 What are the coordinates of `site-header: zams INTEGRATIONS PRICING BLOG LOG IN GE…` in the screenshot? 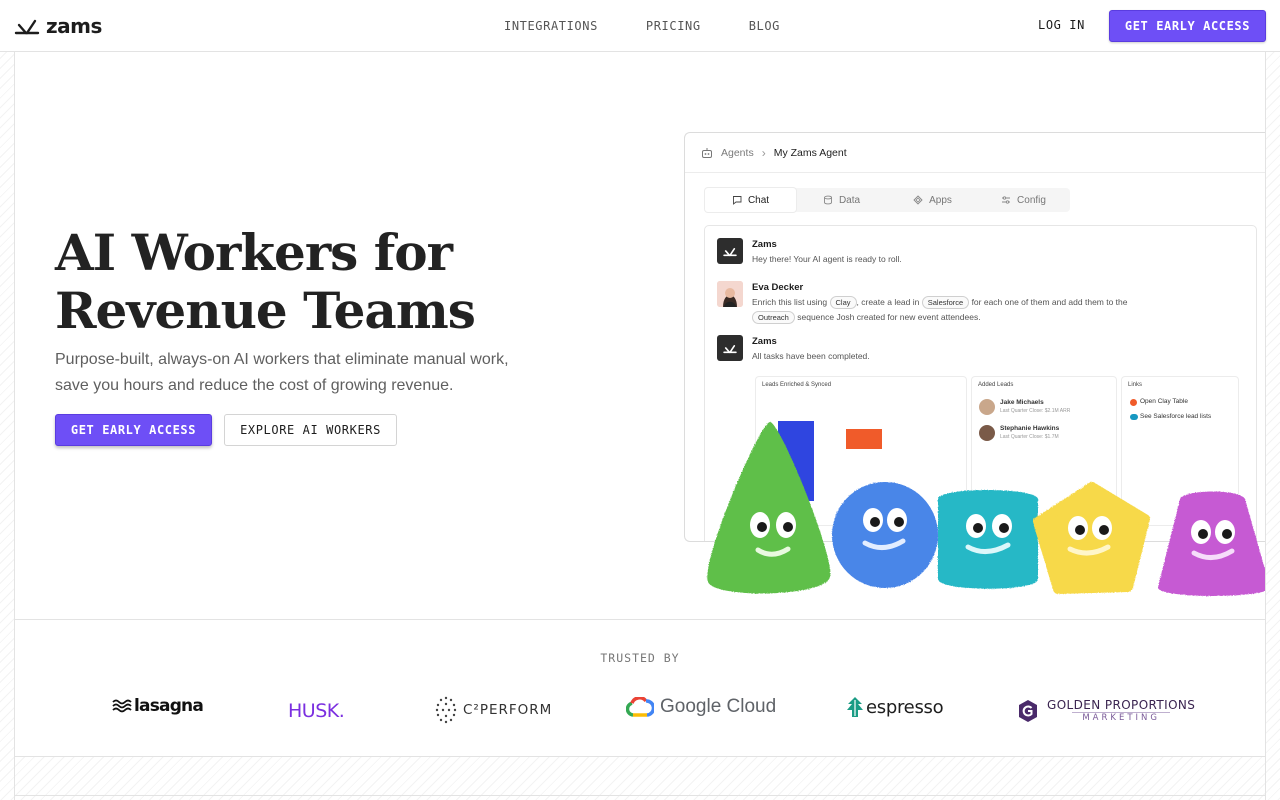 It's located at (640, 26).